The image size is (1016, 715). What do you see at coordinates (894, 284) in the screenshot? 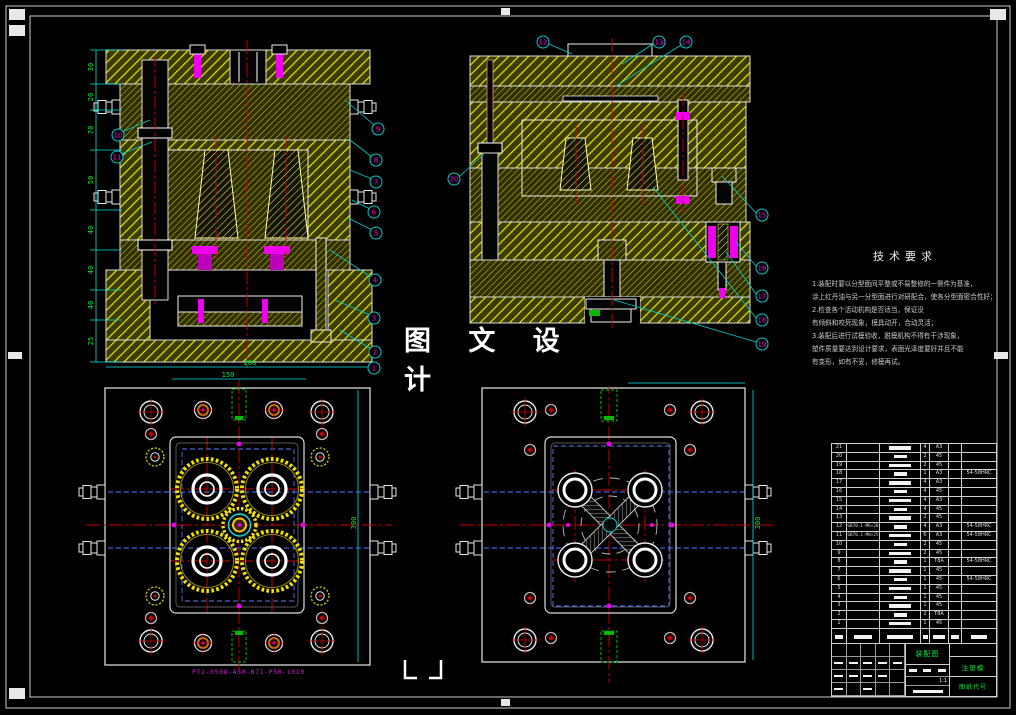
I see `requirement-line: 1.装配时要以分型面间平整或不易整修的一侧件为基准，` at bounding box center [894, 284].